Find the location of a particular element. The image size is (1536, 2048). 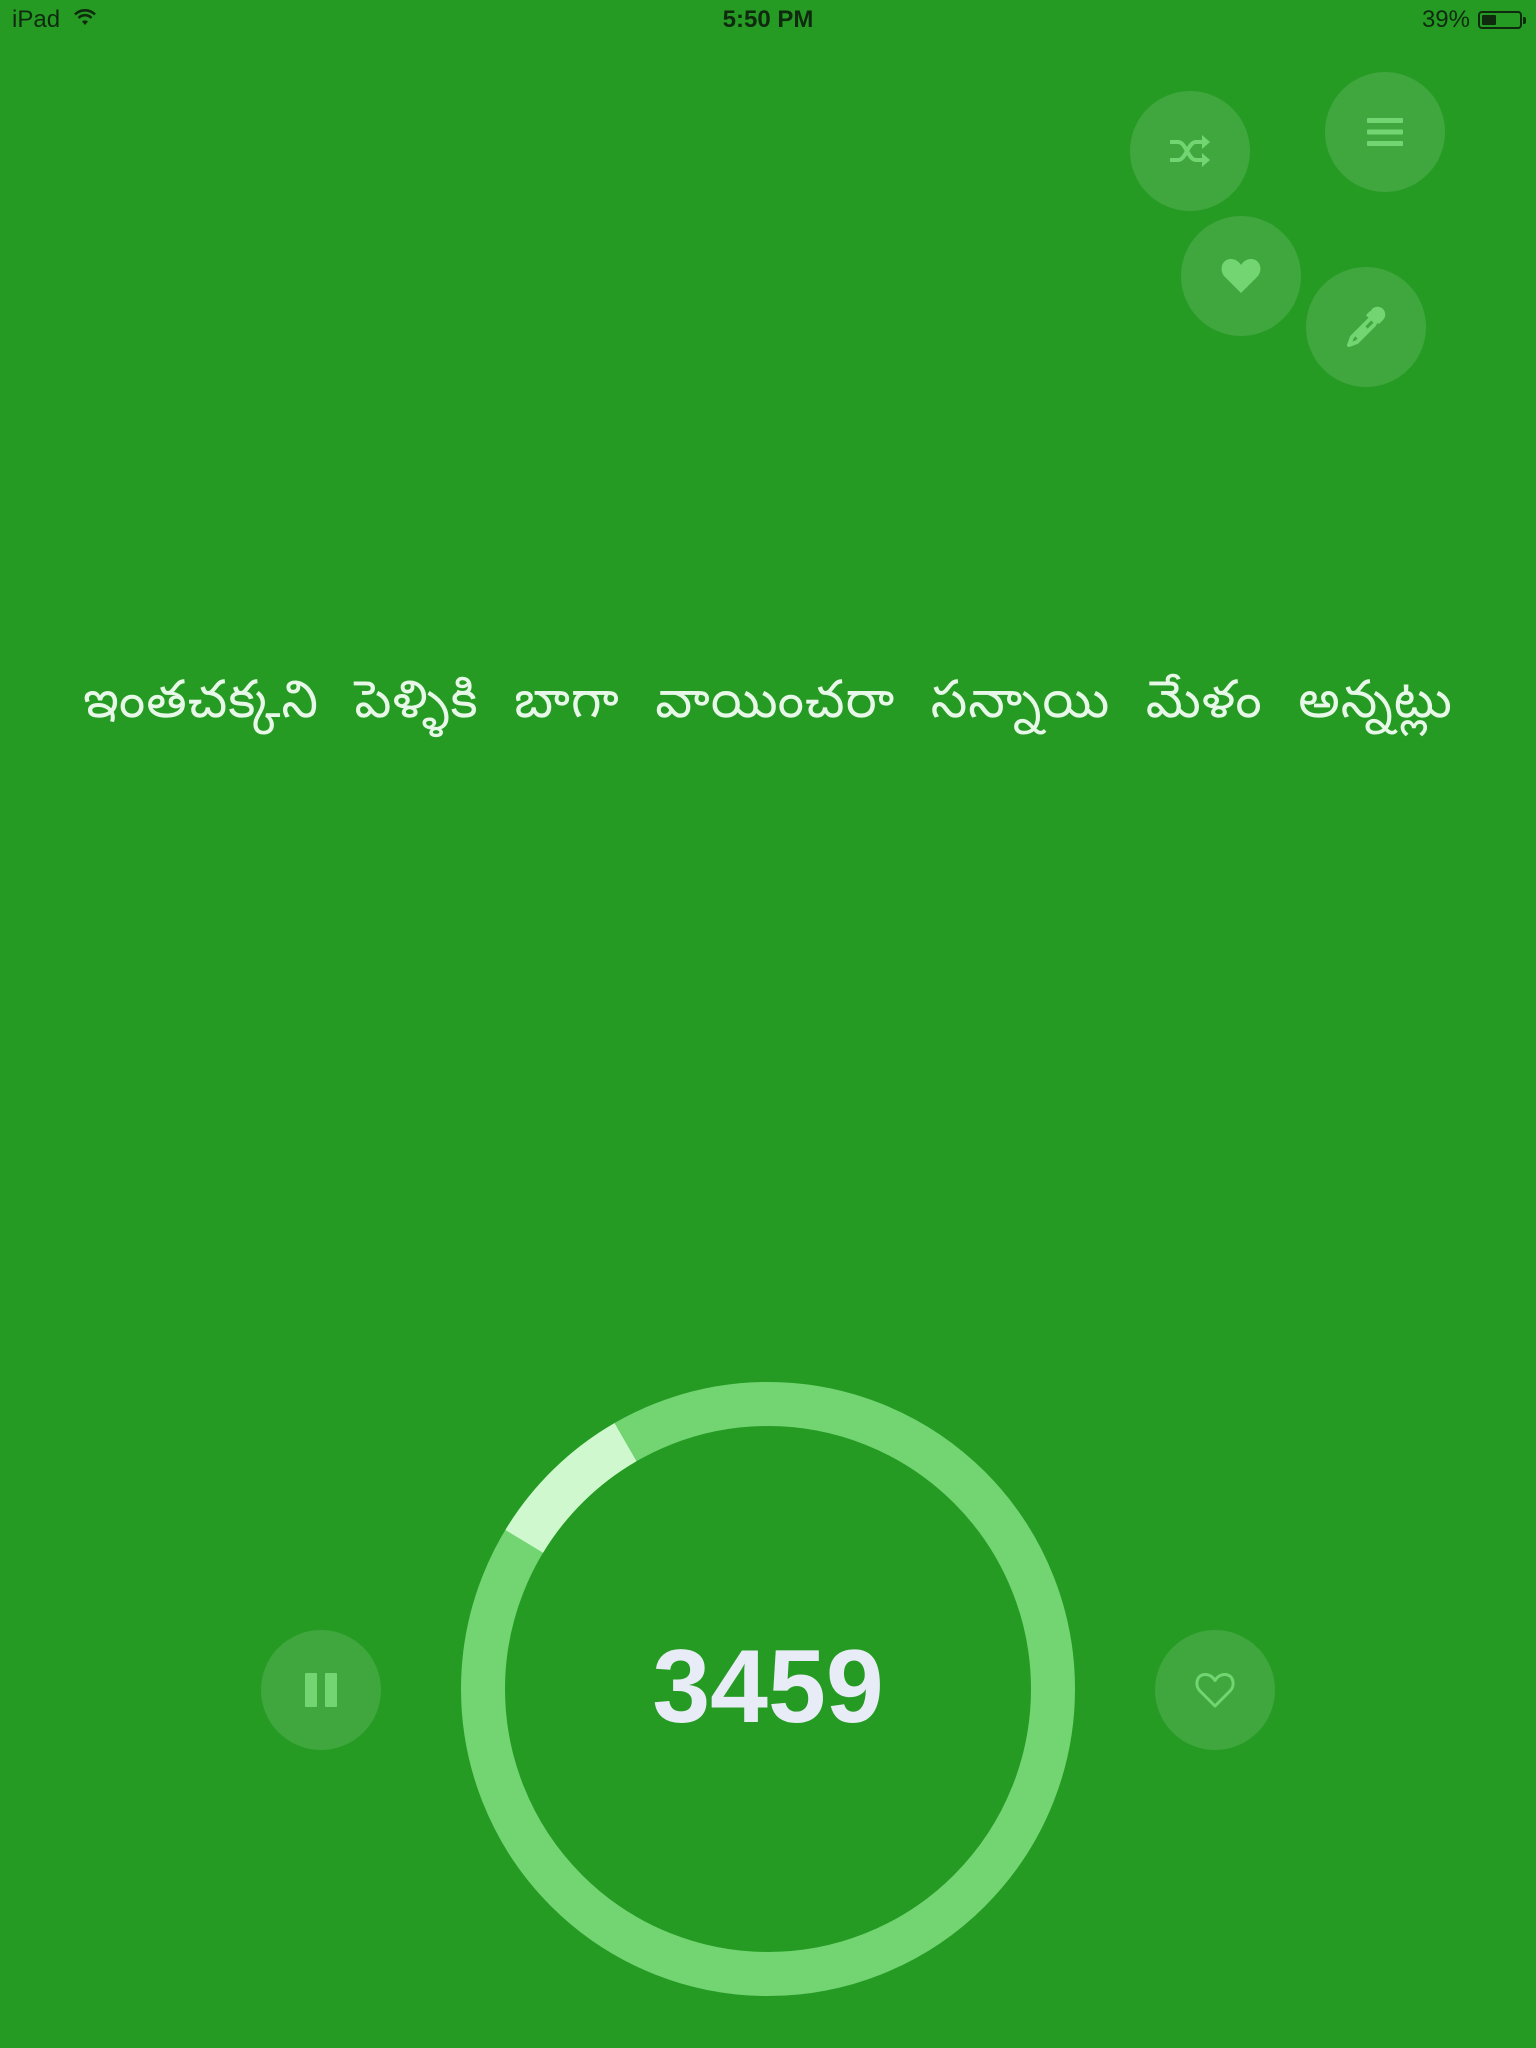

color-picker-button is located at coordinates (1366, 327).